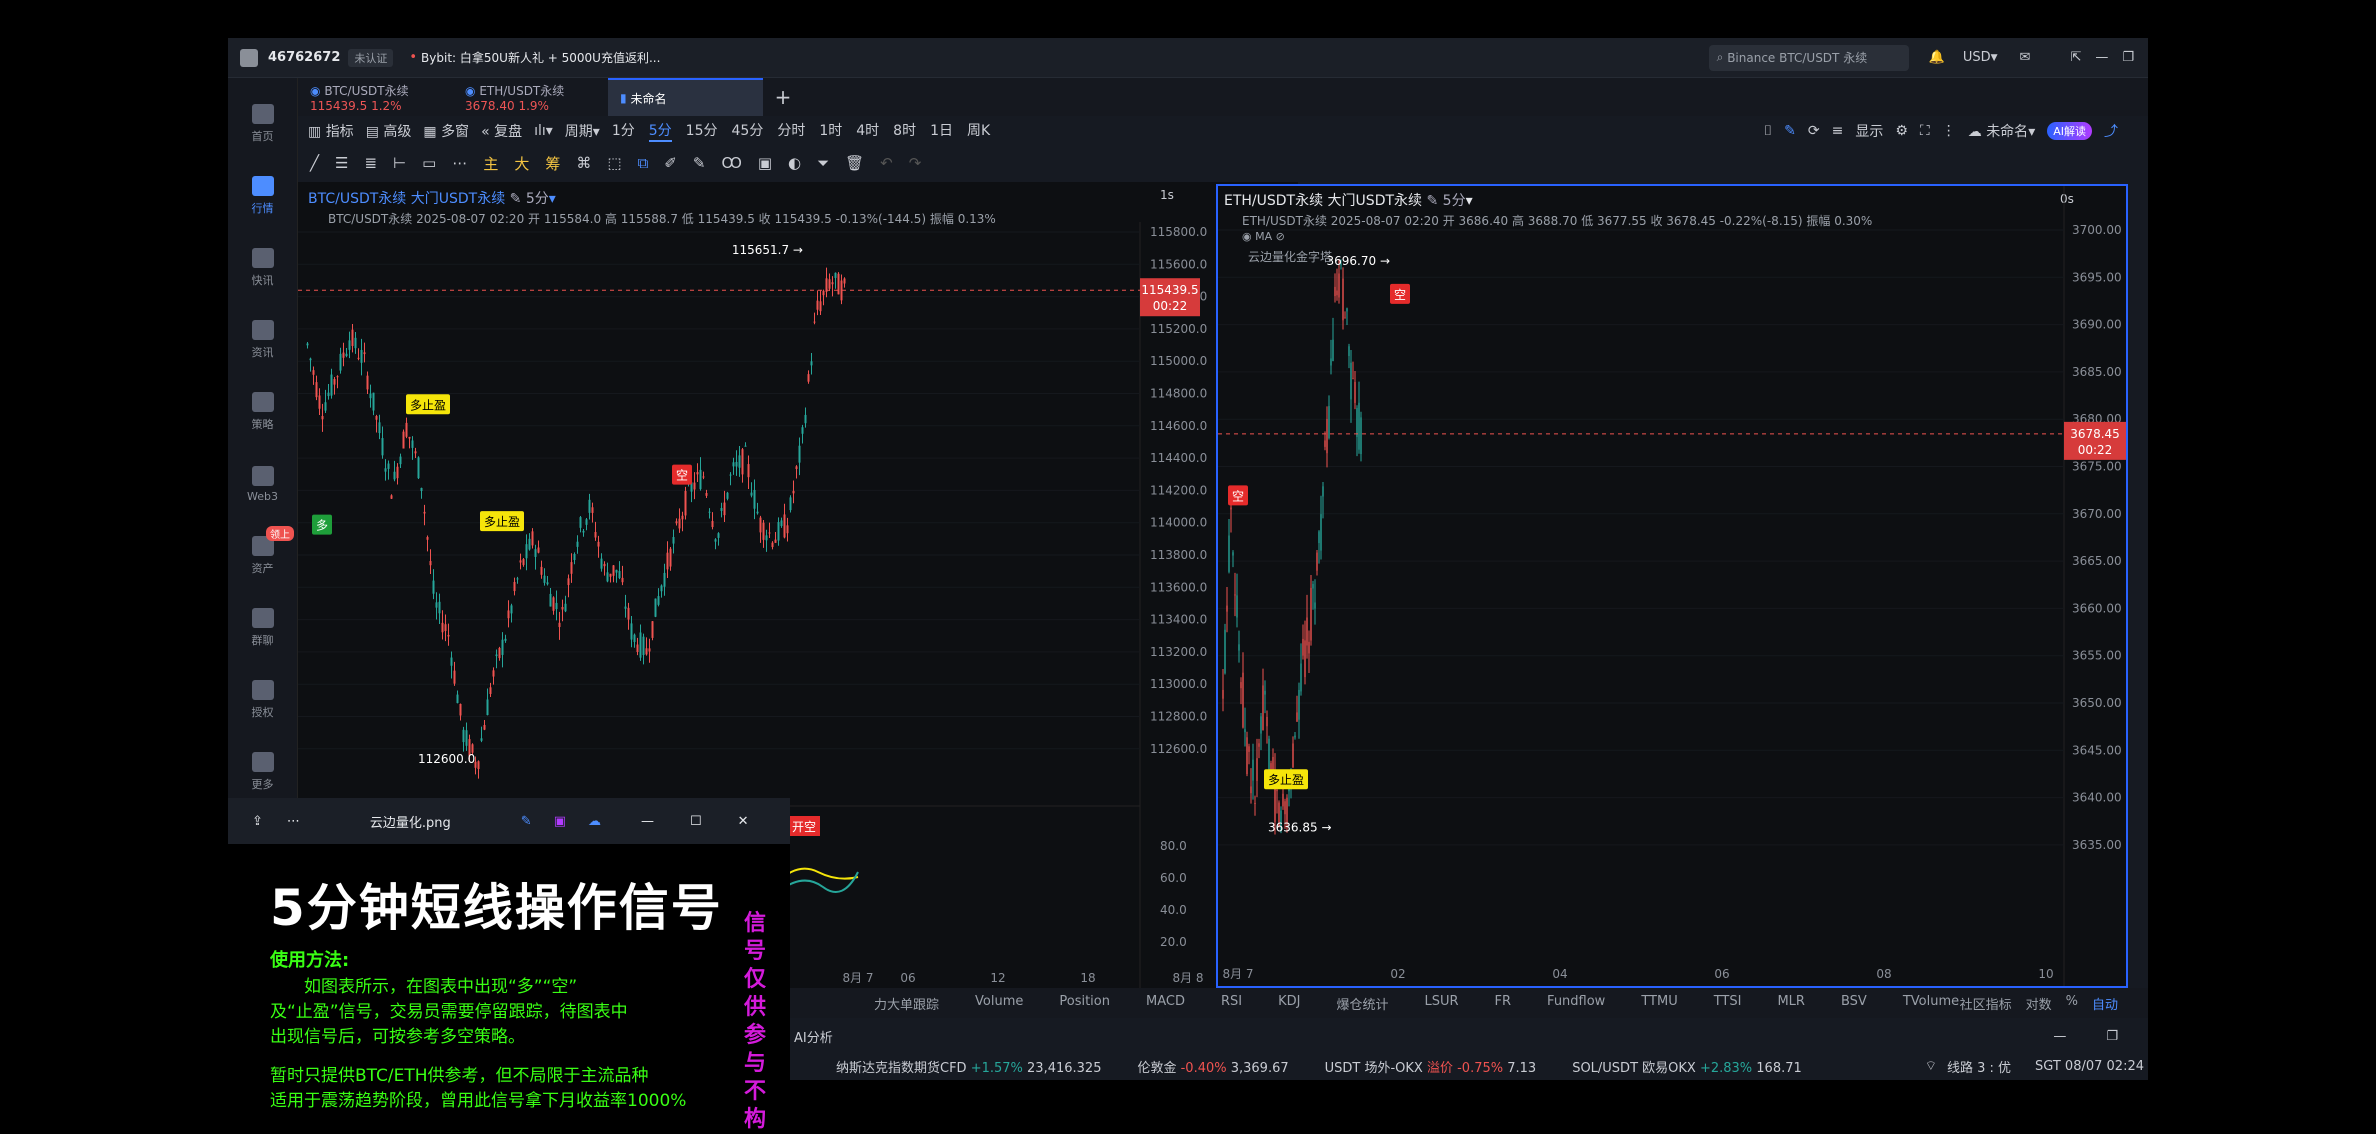  Describe the element at coordinates (389, 131) in the screenshot. I see `advanced-button: ▤ 高级` at that location.